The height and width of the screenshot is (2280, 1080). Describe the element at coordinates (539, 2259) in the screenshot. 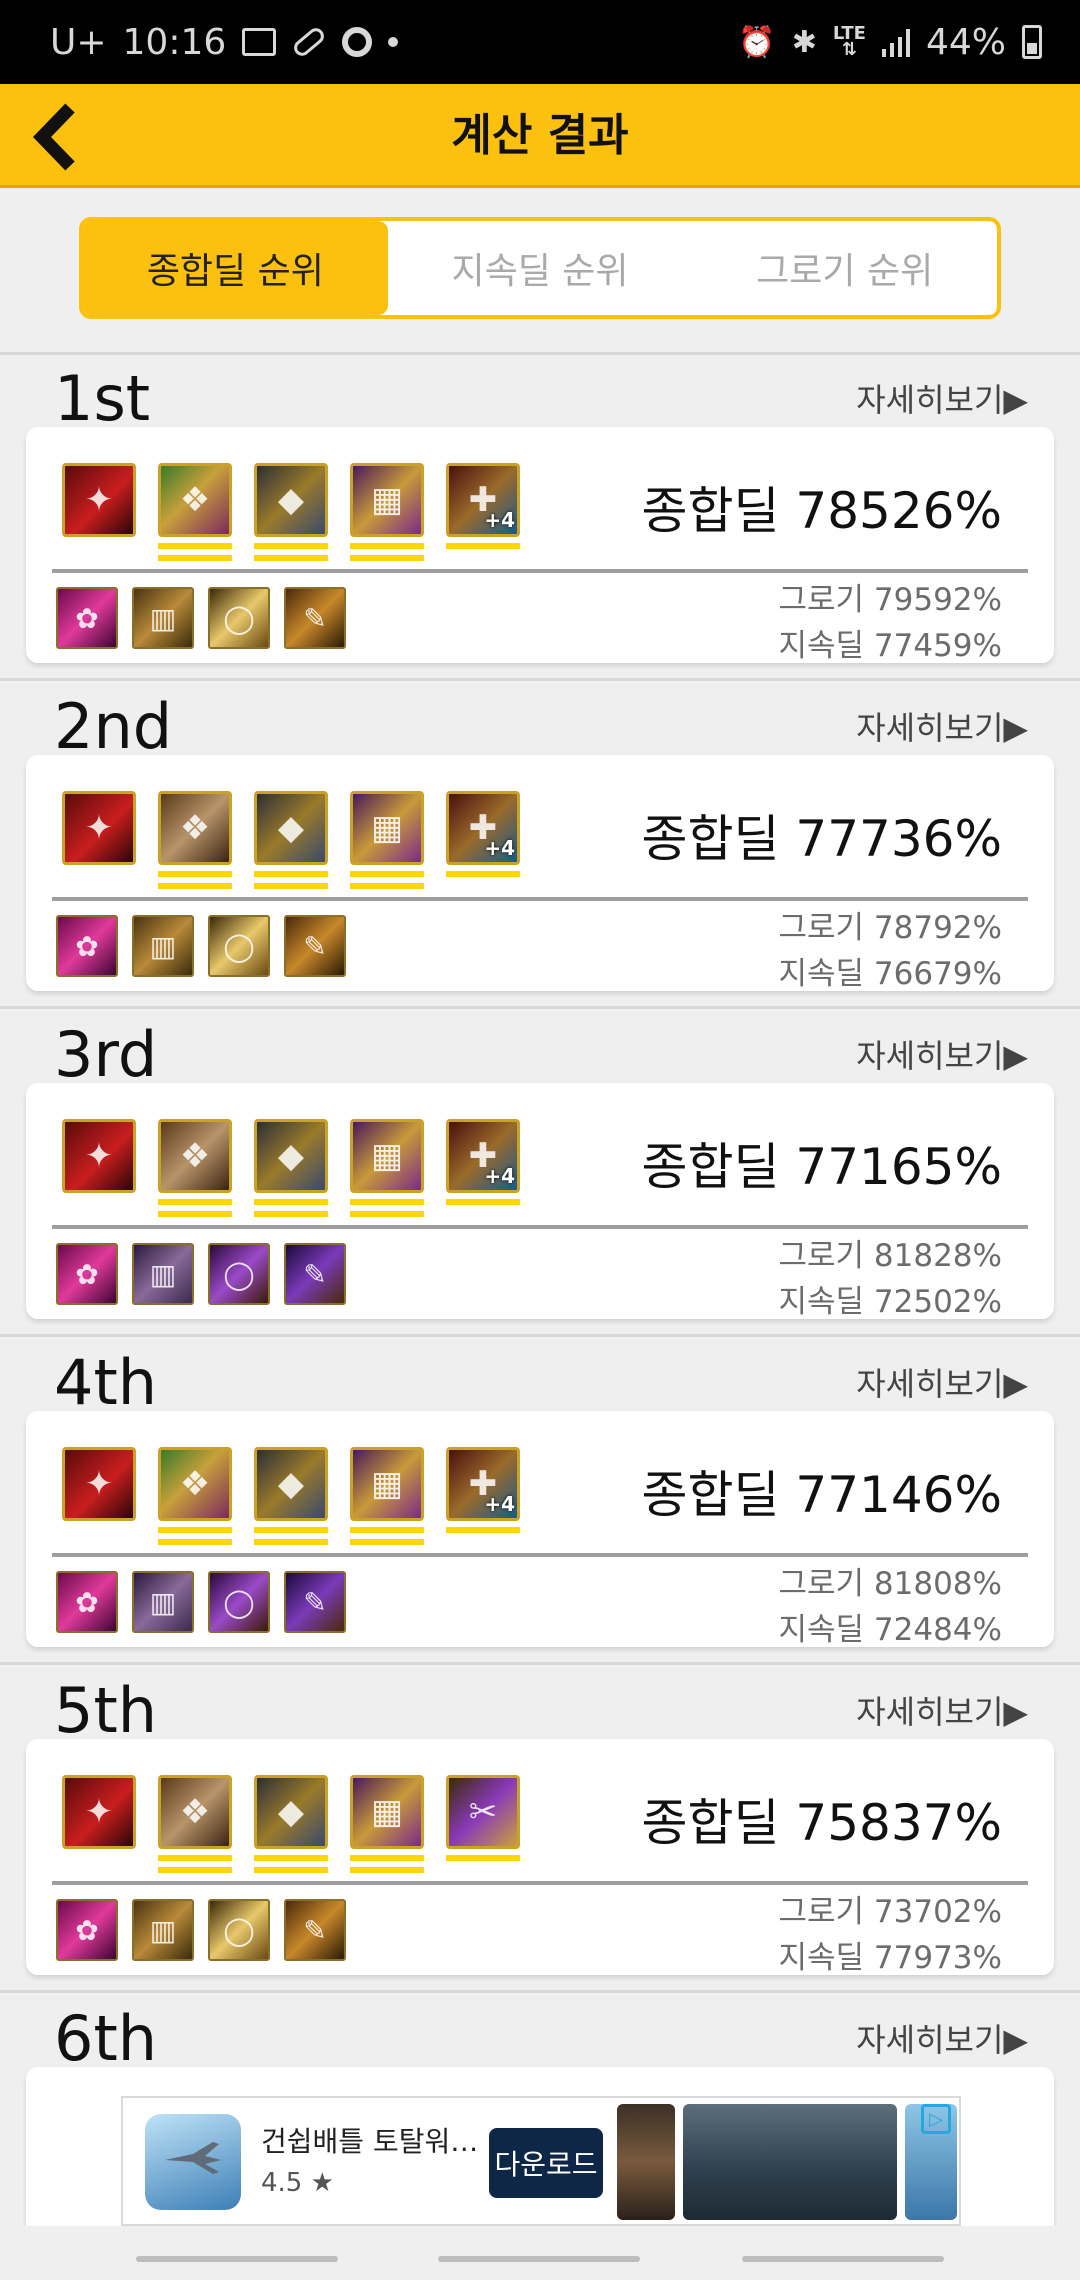

I see `nav-home-button` at that location.